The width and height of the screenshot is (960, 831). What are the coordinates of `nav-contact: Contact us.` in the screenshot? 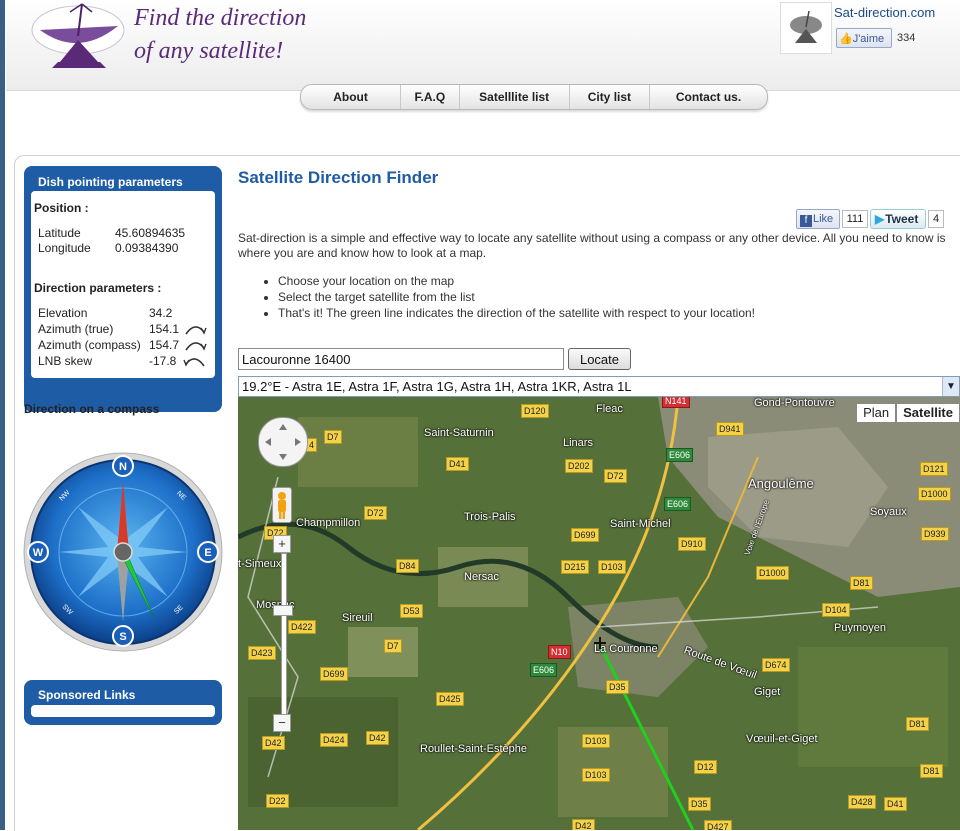 It's located at (708, 97).